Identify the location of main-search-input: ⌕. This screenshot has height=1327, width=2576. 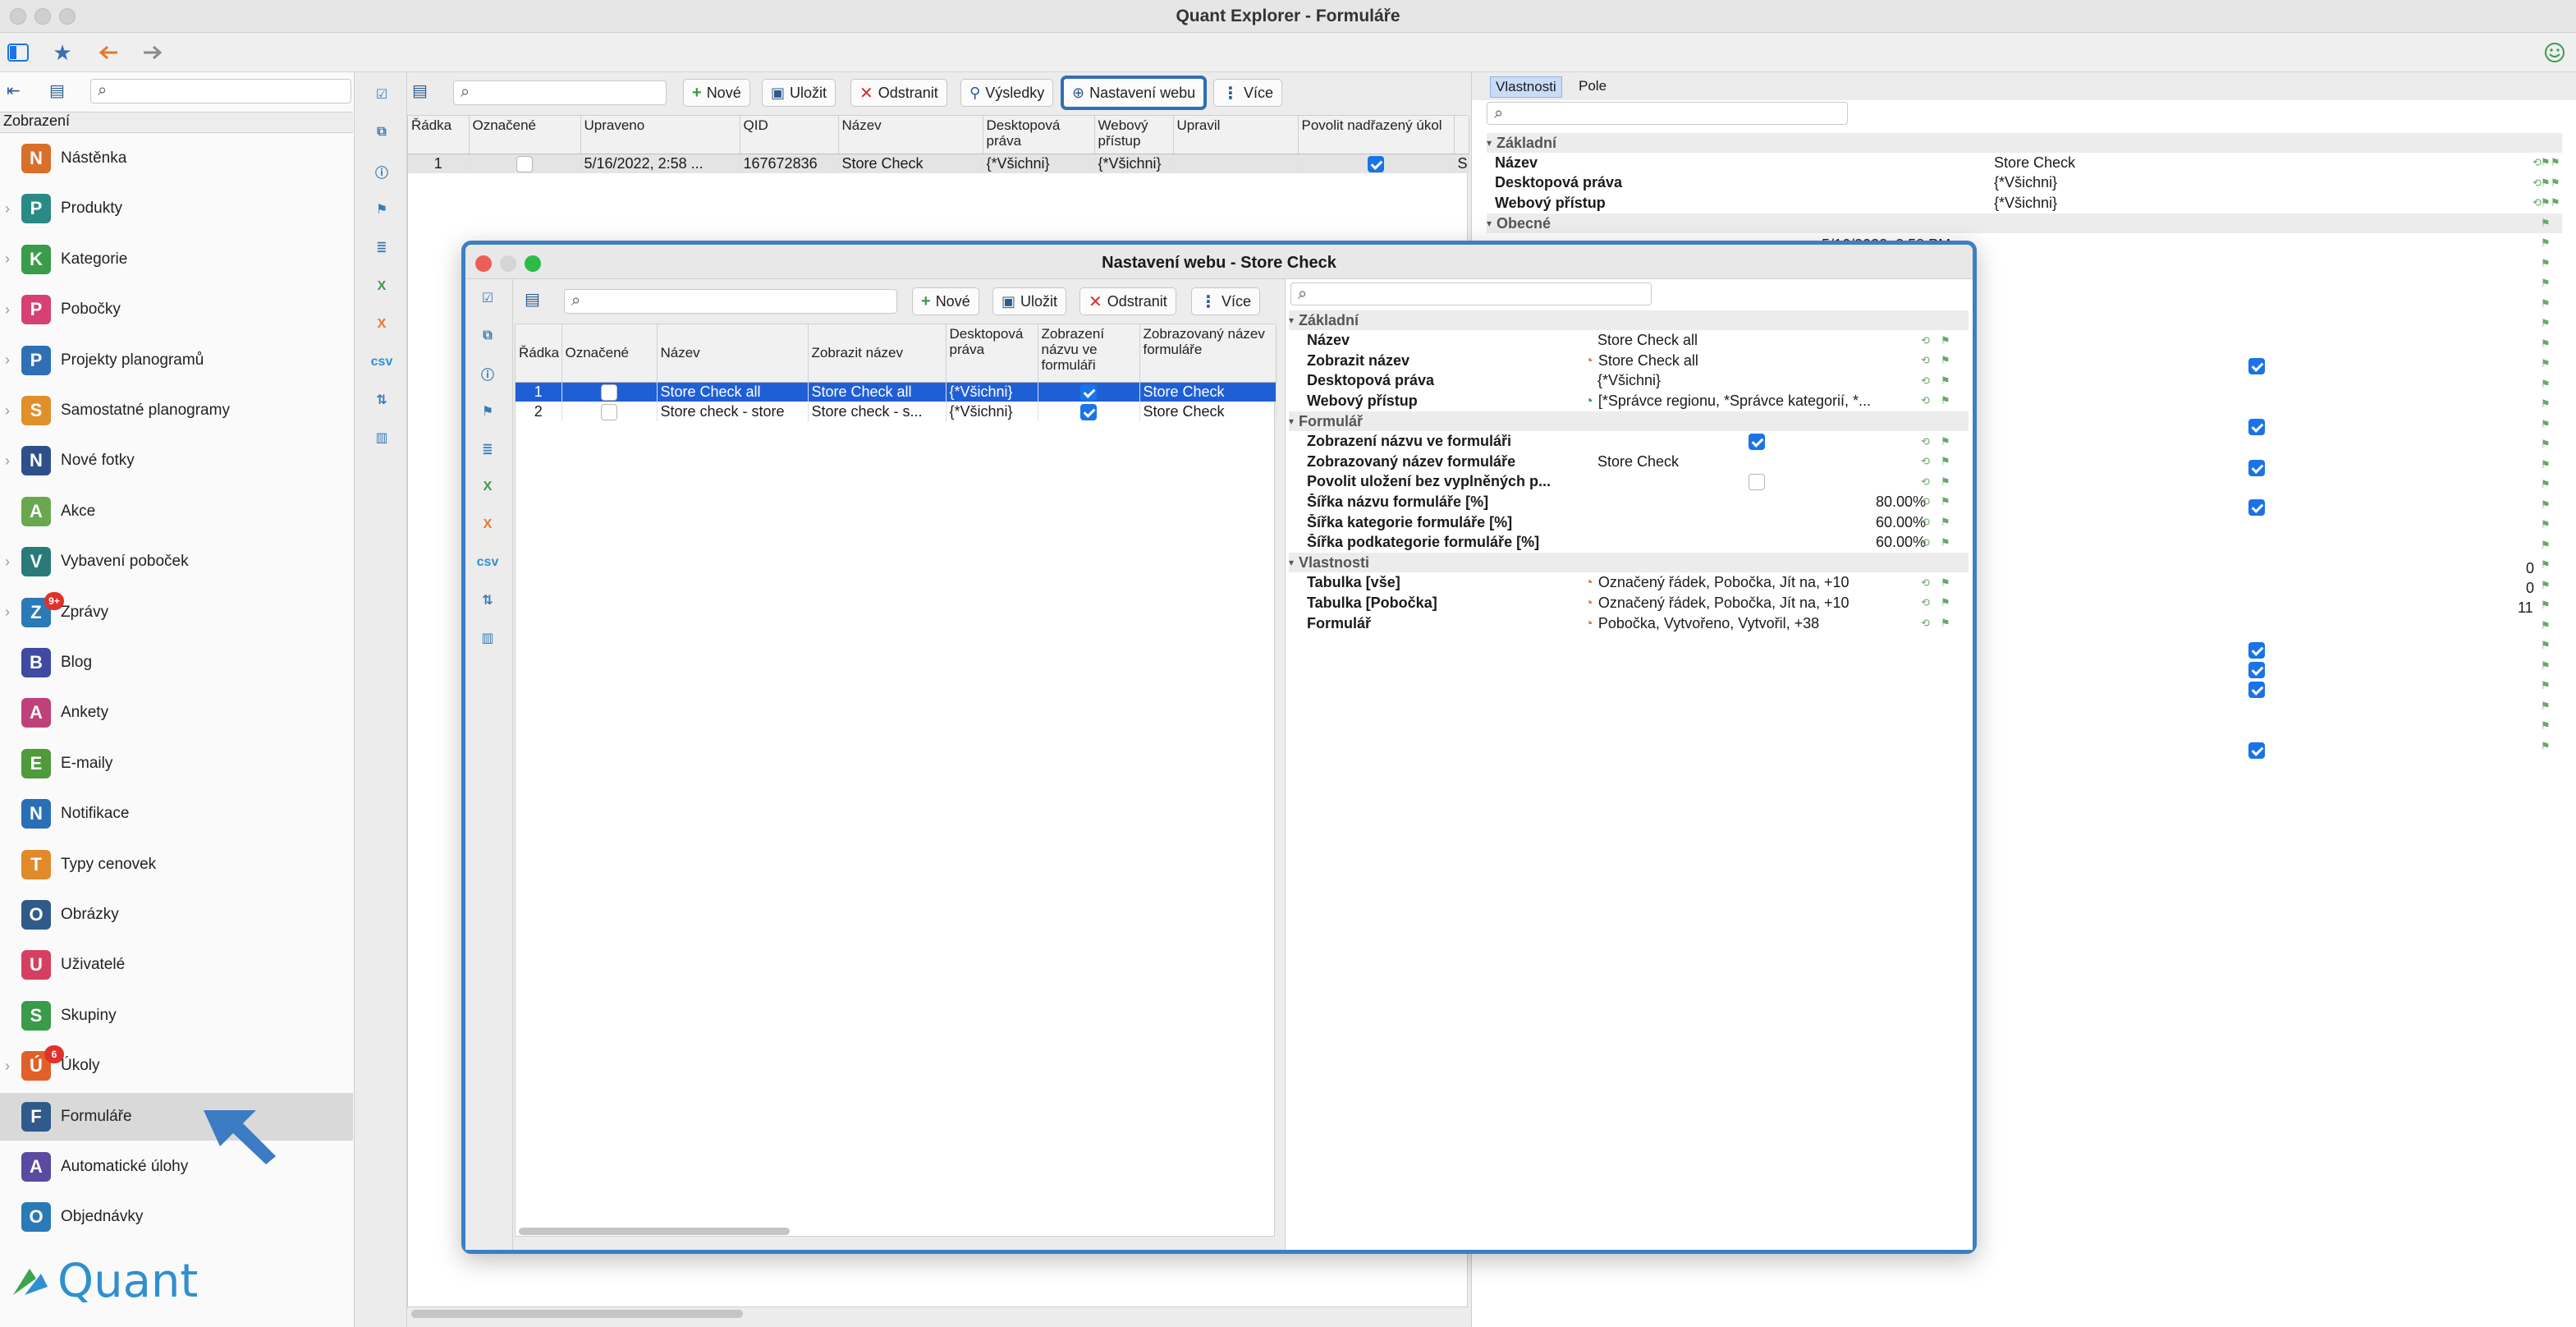
(560, 92).